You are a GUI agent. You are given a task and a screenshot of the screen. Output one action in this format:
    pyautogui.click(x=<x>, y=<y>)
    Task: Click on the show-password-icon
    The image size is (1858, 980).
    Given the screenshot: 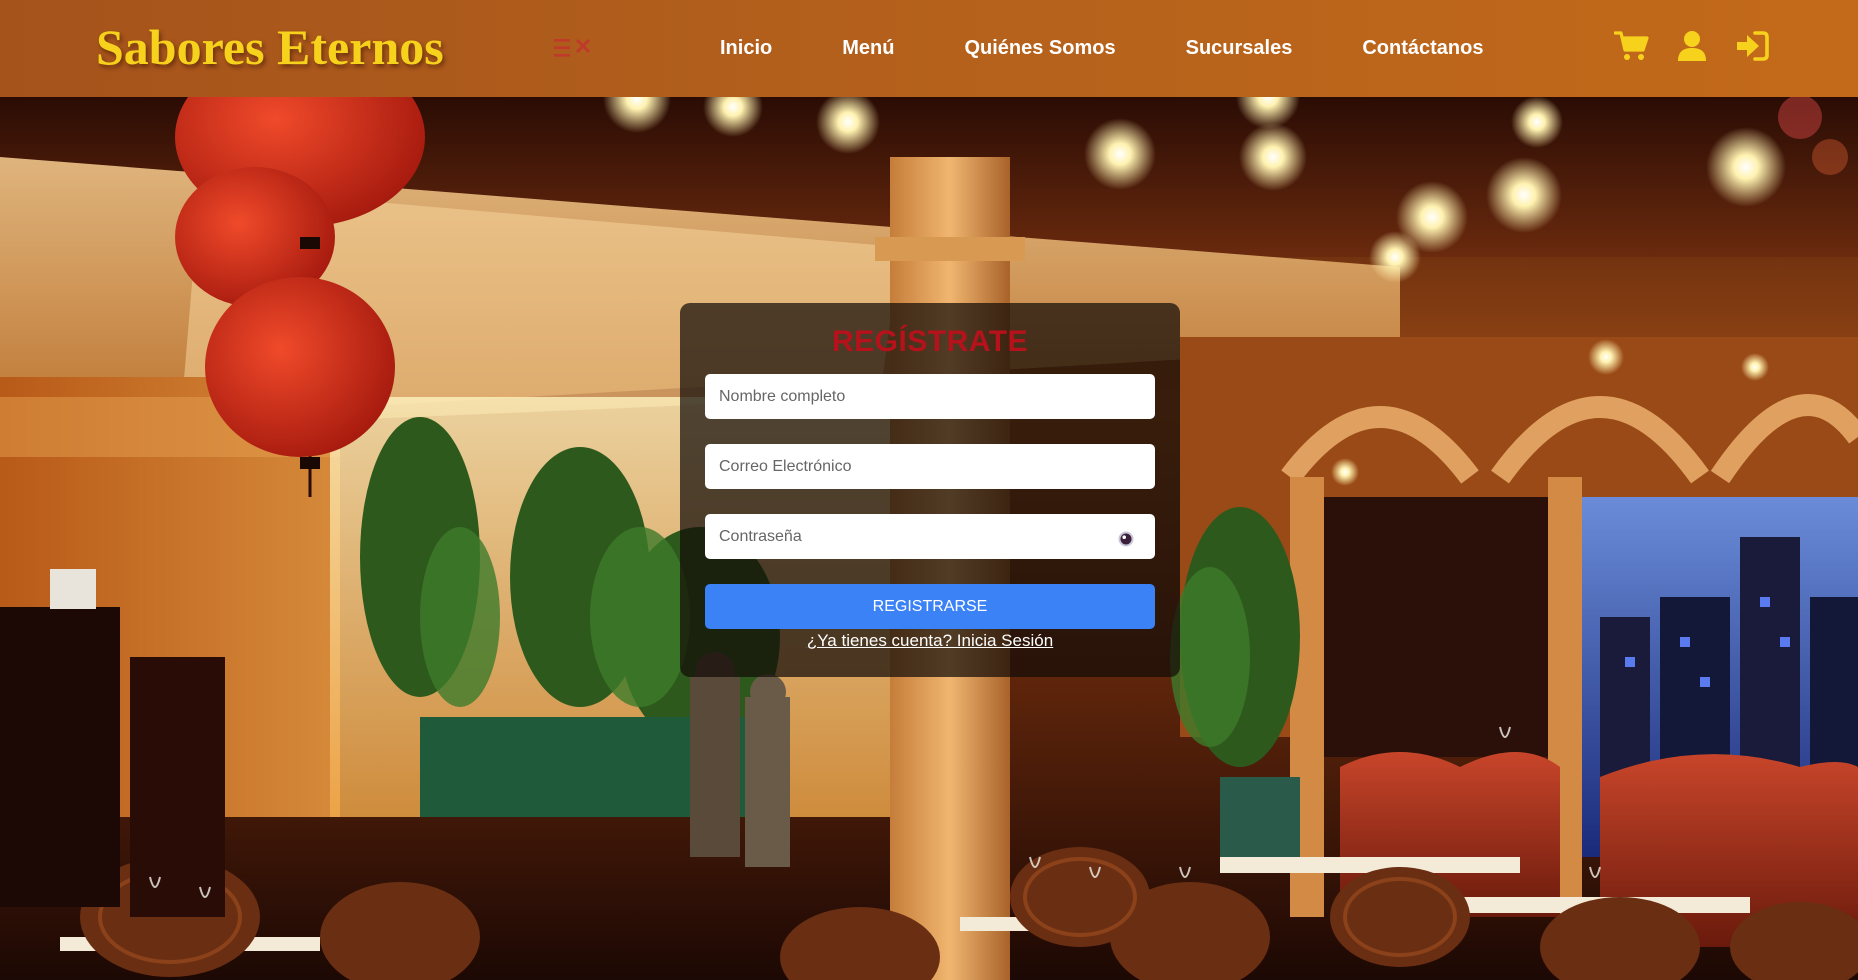 What is the action you would take?
    pyautogui.click(x=1126, y=539)
    